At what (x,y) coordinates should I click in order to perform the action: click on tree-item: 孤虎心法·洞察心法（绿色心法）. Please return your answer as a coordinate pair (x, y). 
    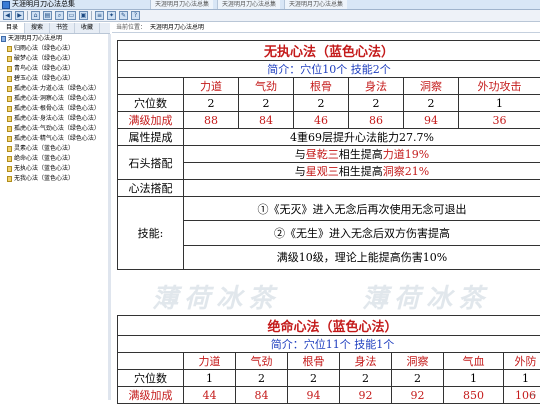
    Looking at the image, I should click on (54, 99).